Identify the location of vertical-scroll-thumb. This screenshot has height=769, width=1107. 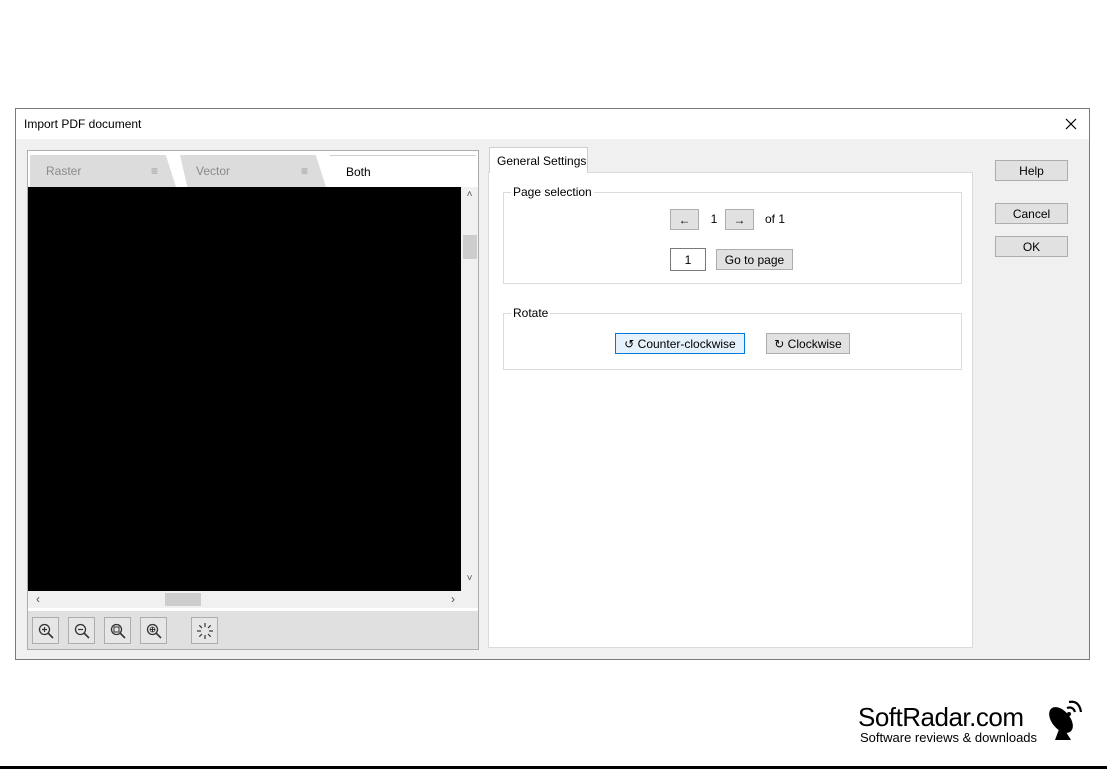
(470, 247).